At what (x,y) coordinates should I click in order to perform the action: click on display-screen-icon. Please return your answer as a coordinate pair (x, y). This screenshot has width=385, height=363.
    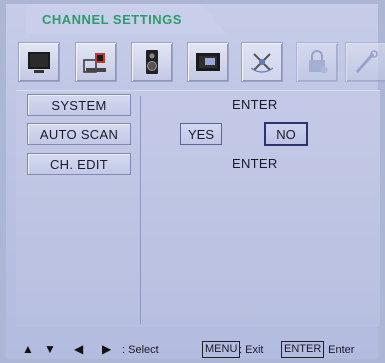
    Looking at the image, I should click on (208, 62).